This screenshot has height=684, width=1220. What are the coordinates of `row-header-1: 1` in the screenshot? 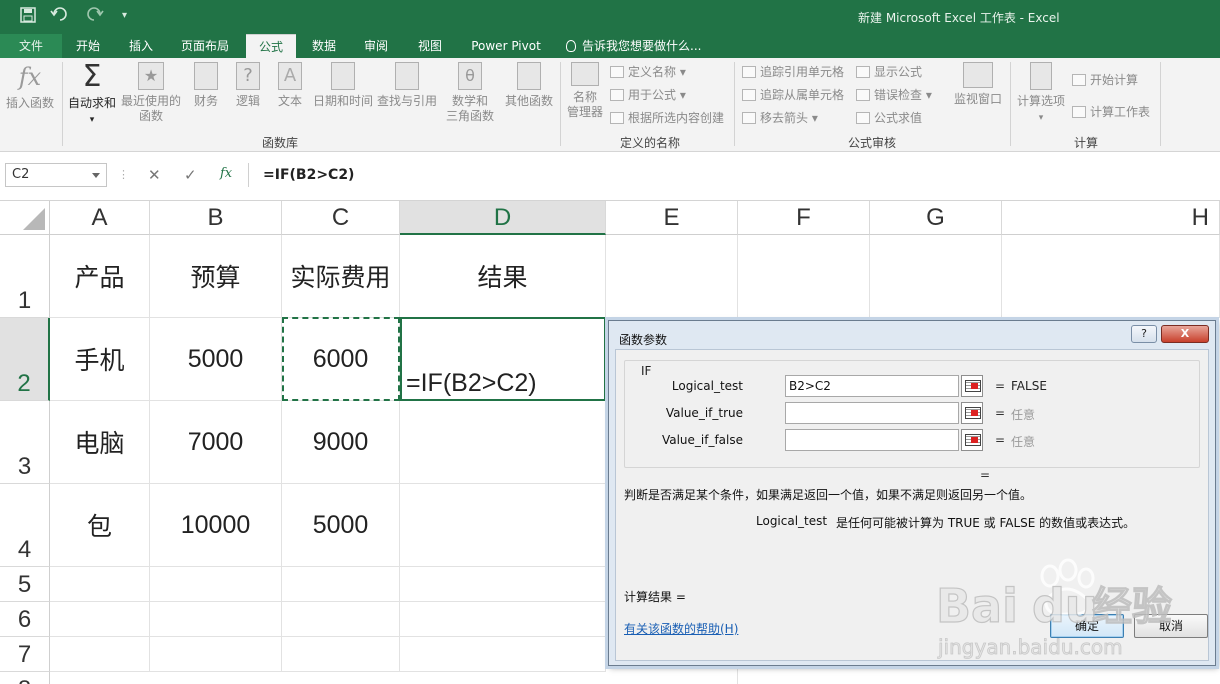 It's located at (25, 276).